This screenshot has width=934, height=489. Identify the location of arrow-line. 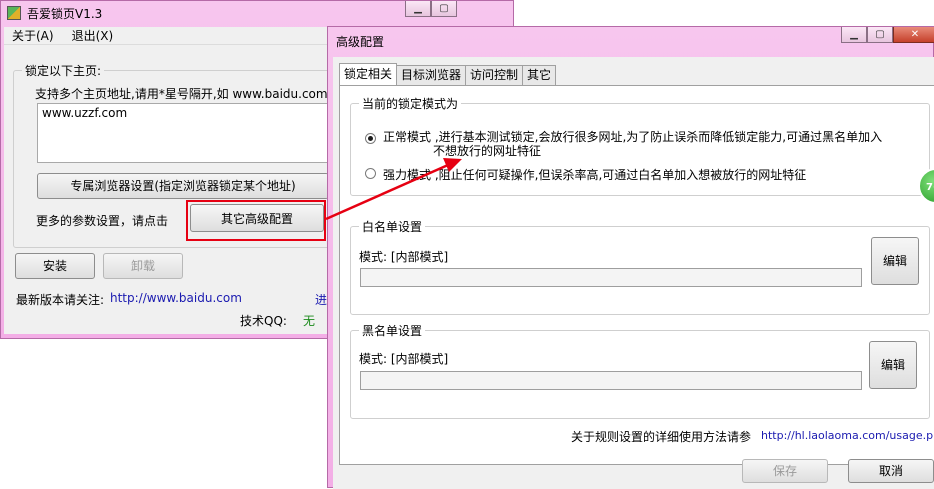
(387, 192).